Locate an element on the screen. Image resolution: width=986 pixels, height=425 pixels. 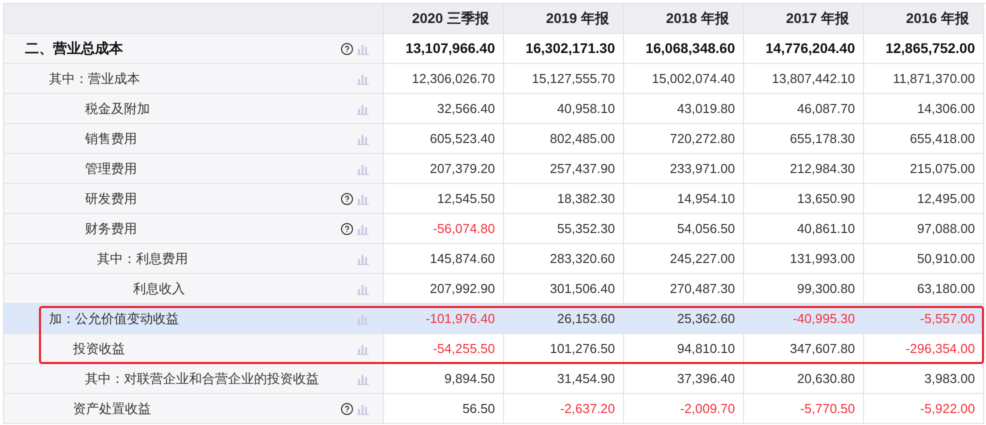
table-cell: 26,153.60 is located at coordinates (564, 319).